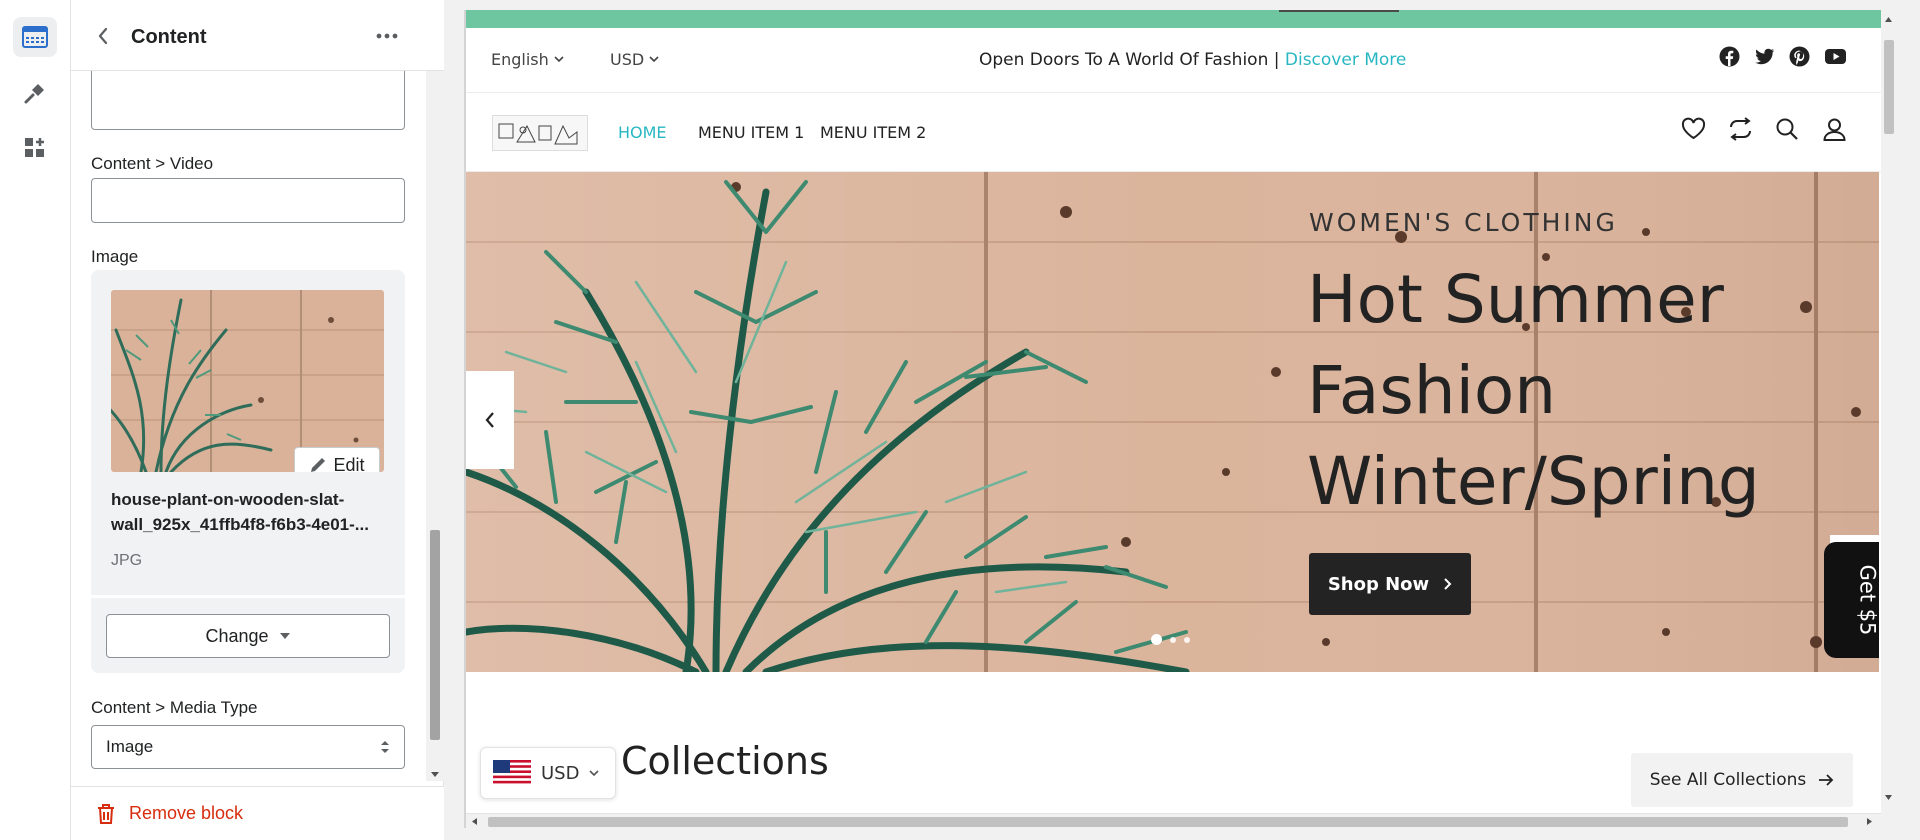  I want to click on hero-title: Hot Summer Fashion Winter/Spring, so click(1567, 390).